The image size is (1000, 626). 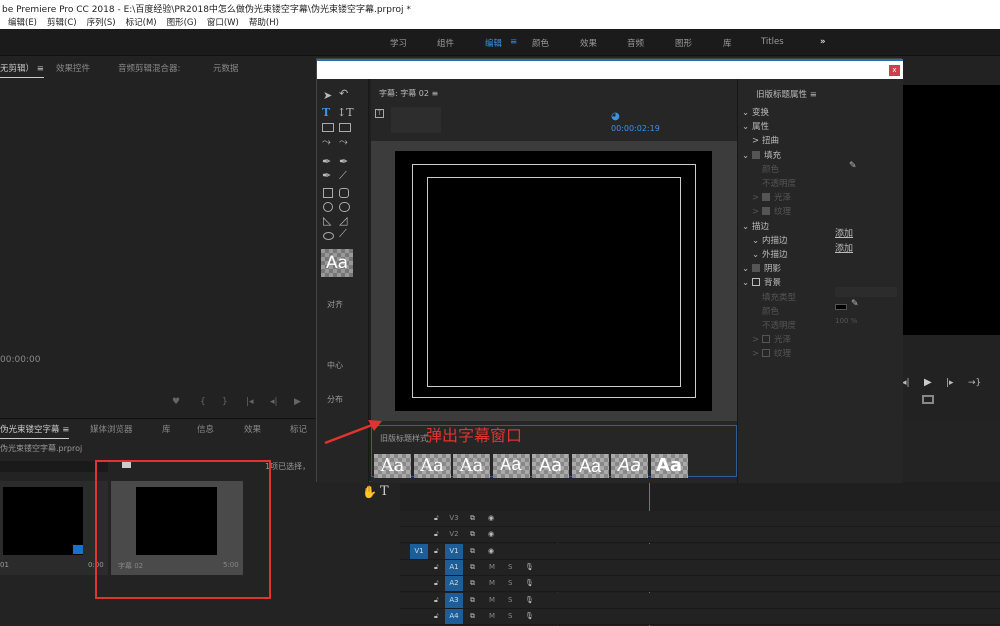 What do you see at coordinates (343, 234) in the screenshot?
I see `line-tool-icon: ⟋` at bounding box center [343, 234].